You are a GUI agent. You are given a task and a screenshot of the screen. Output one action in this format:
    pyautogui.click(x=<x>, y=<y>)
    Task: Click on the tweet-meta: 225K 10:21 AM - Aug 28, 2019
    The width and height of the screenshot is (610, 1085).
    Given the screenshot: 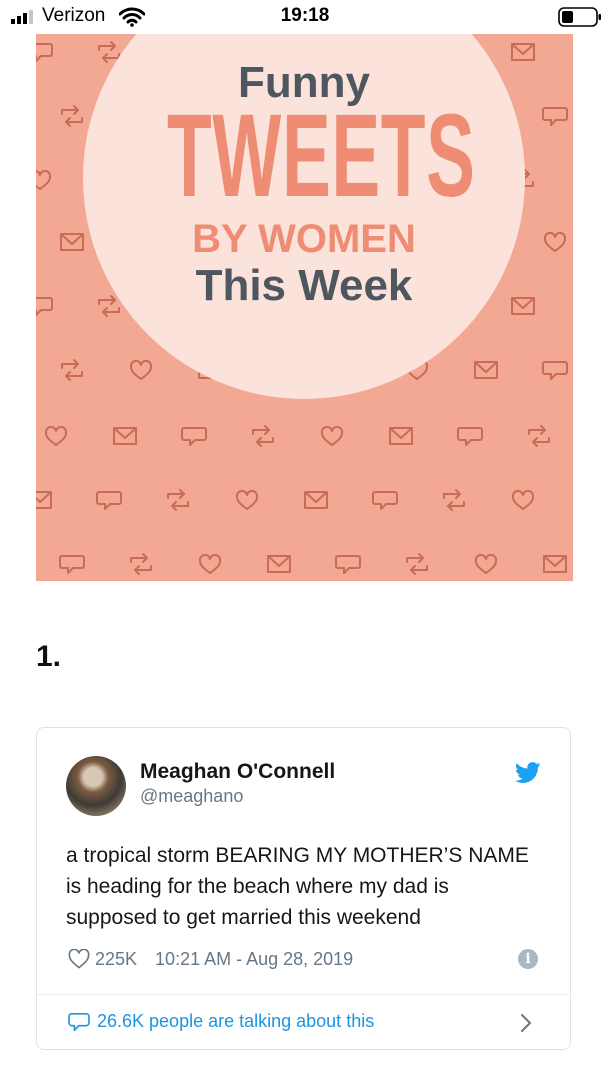 What is the action you would take?
    pyautogui.click(x=210, y=959)
    